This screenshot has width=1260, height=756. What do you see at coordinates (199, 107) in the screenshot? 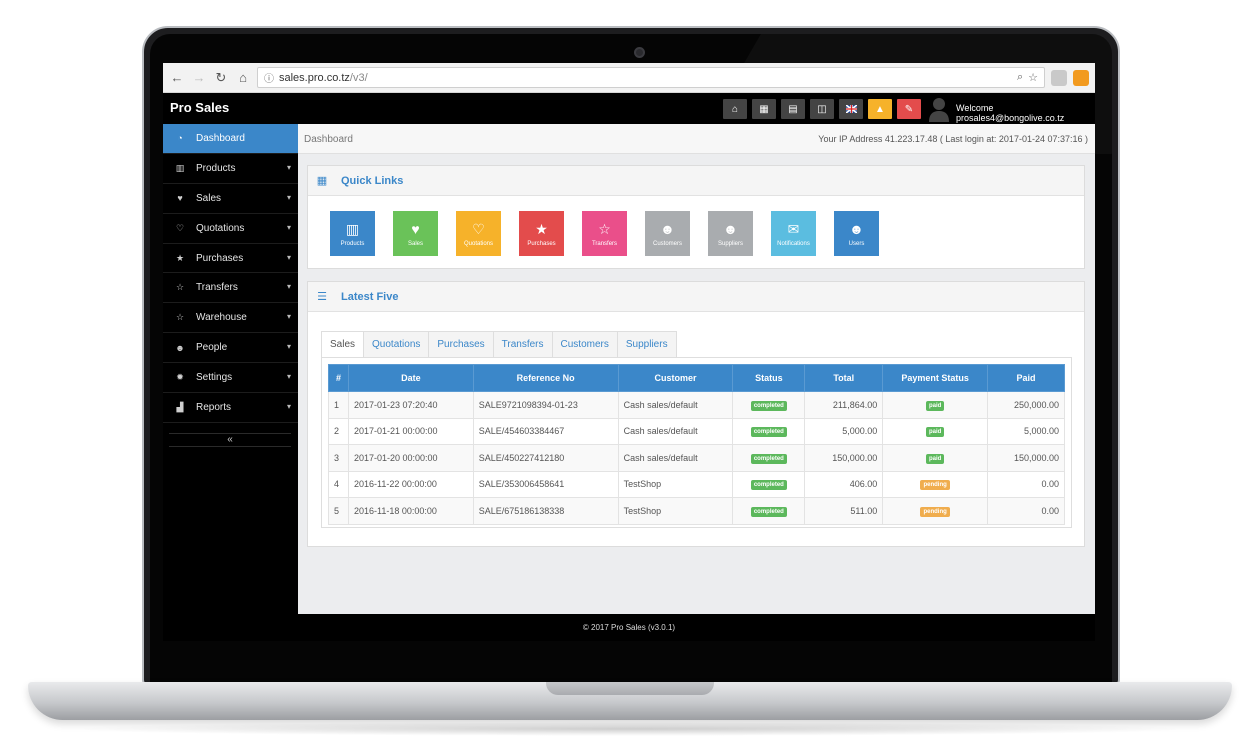
I see `brand-title: Pro Sales` at bounding box center [199, 107].